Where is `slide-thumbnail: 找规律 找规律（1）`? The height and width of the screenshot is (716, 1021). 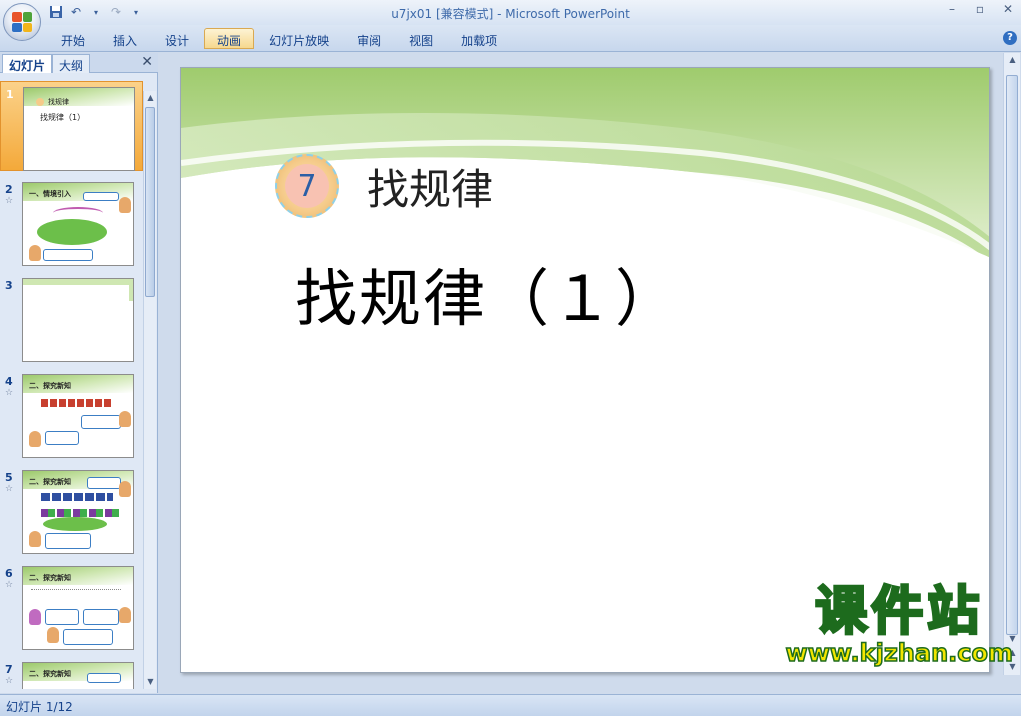
slide-thumbnail: 找规律 找规律（1） is located at coordinates (79, 129).